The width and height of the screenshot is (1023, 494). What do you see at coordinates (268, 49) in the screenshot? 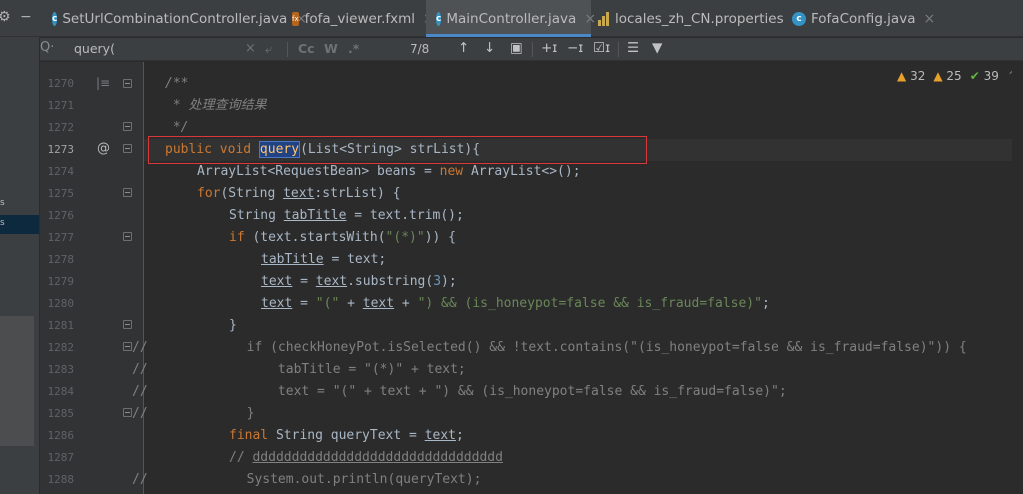
I see `new-line-icon: ⤶` at bounding box center [268, 49].